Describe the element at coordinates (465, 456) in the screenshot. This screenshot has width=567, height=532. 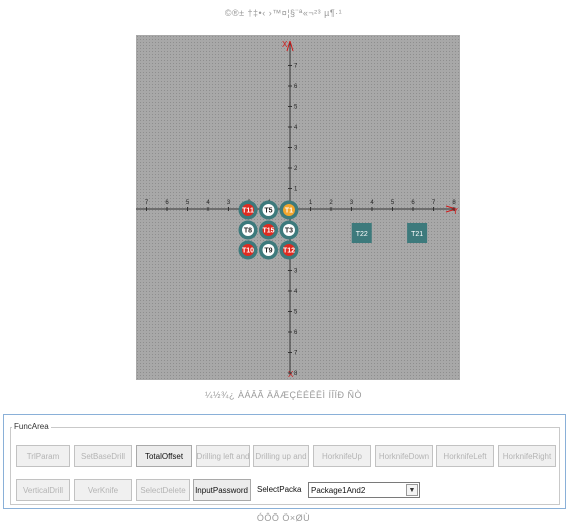
I see `horknife-left-button: HorknifeLeft` at that location.